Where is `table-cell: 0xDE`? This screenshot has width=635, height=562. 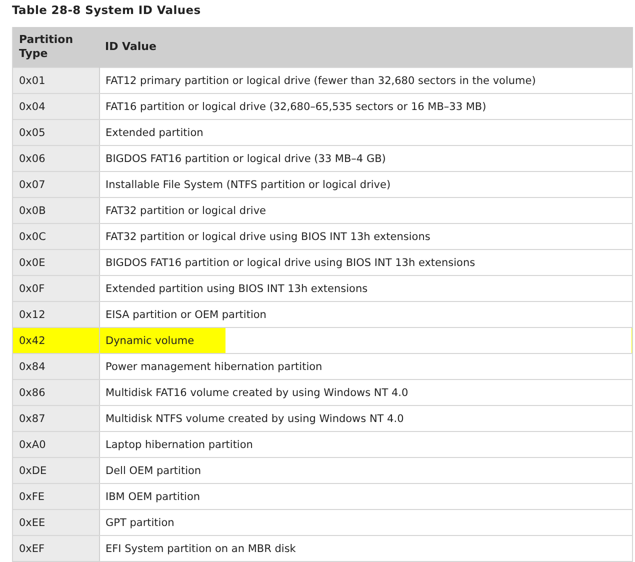
table-cell: 0xDE is located at coordinates (55, 471).